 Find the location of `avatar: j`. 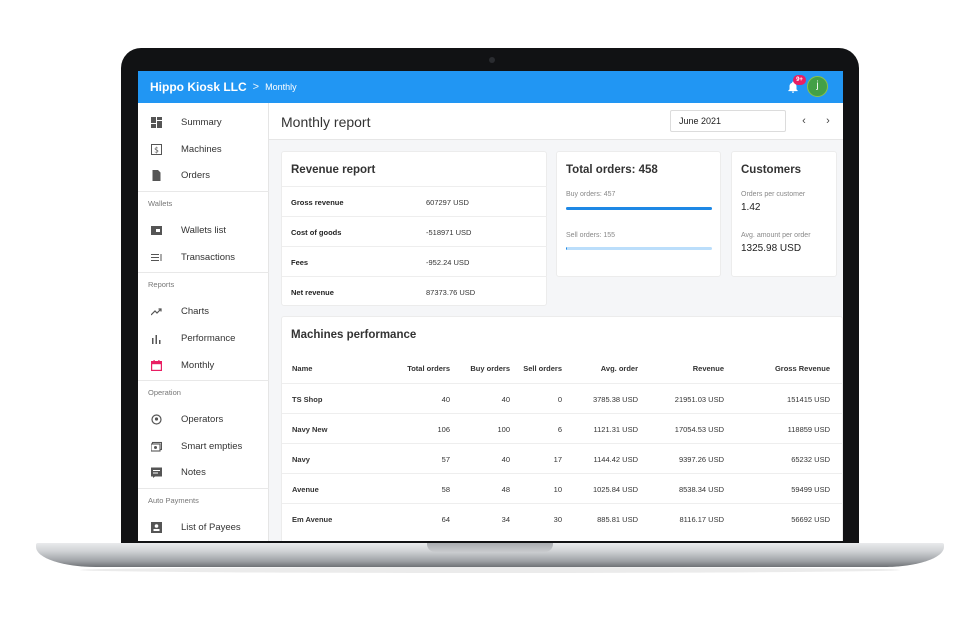

avatar: j is located at coordinates (817, 86).